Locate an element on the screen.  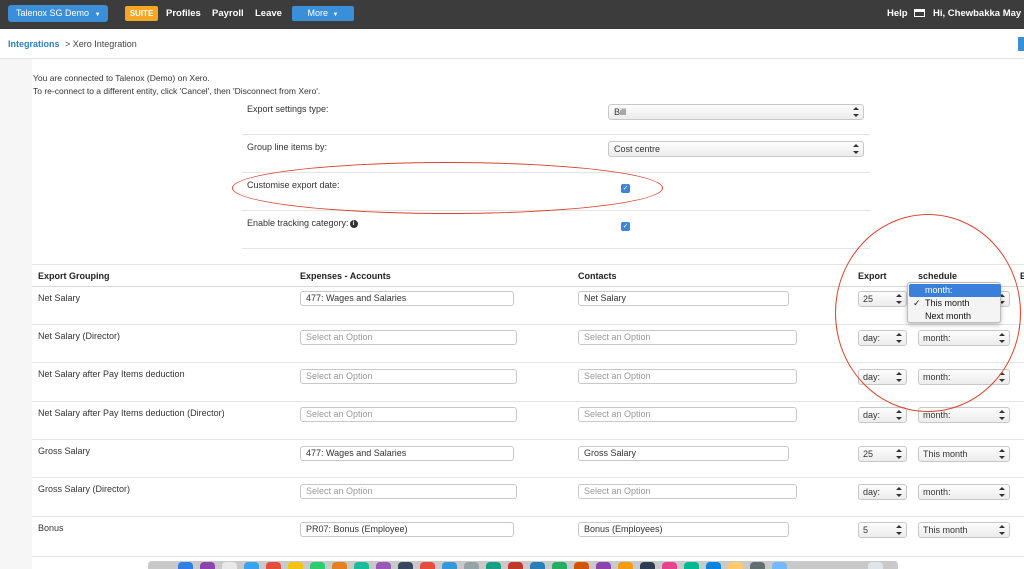
trash-icon is located at coordinates (875, 565).